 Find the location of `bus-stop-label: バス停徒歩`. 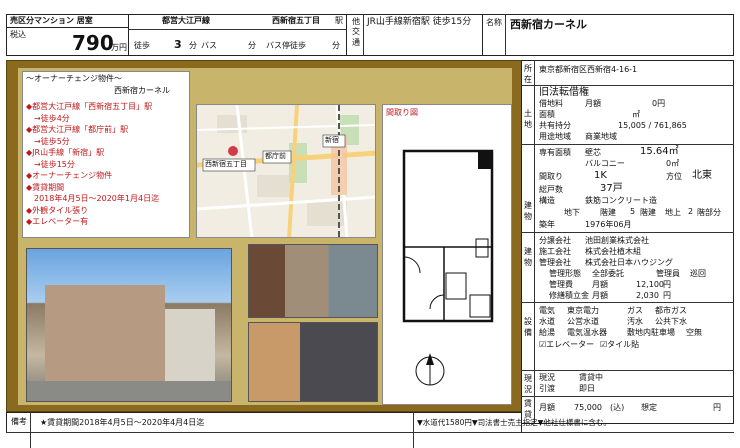

bus-stop-label: バス停徒歩 is located at coordinates (286, 45).